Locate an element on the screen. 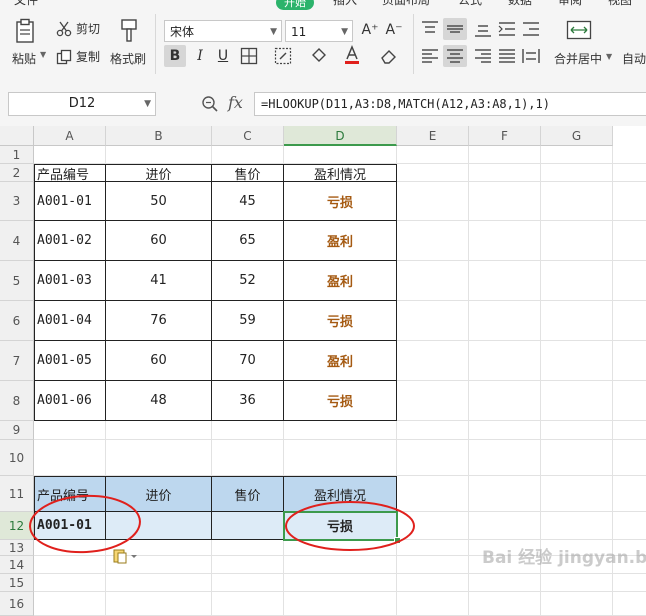  bold-button: B is located at coordinates (175, 56).